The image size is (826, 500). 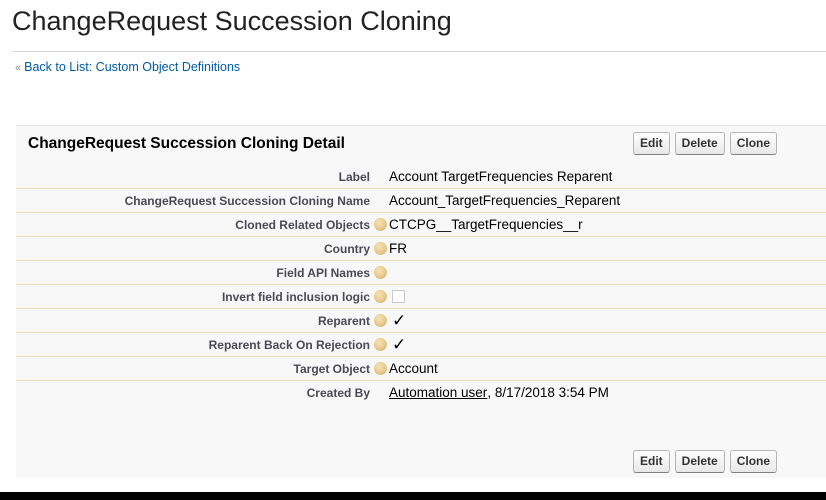 I want to click on field-value: Account TargetFrequencies Reparent, so click(x=501, y=176).